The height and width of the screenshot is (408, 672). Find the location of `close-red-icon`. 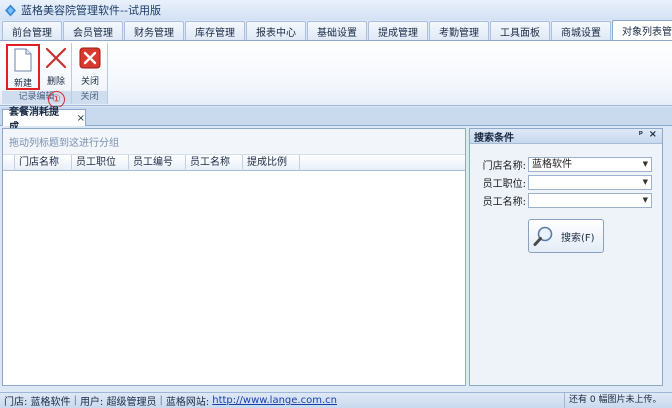

close-red-icon is located at coordinates (90, 58).